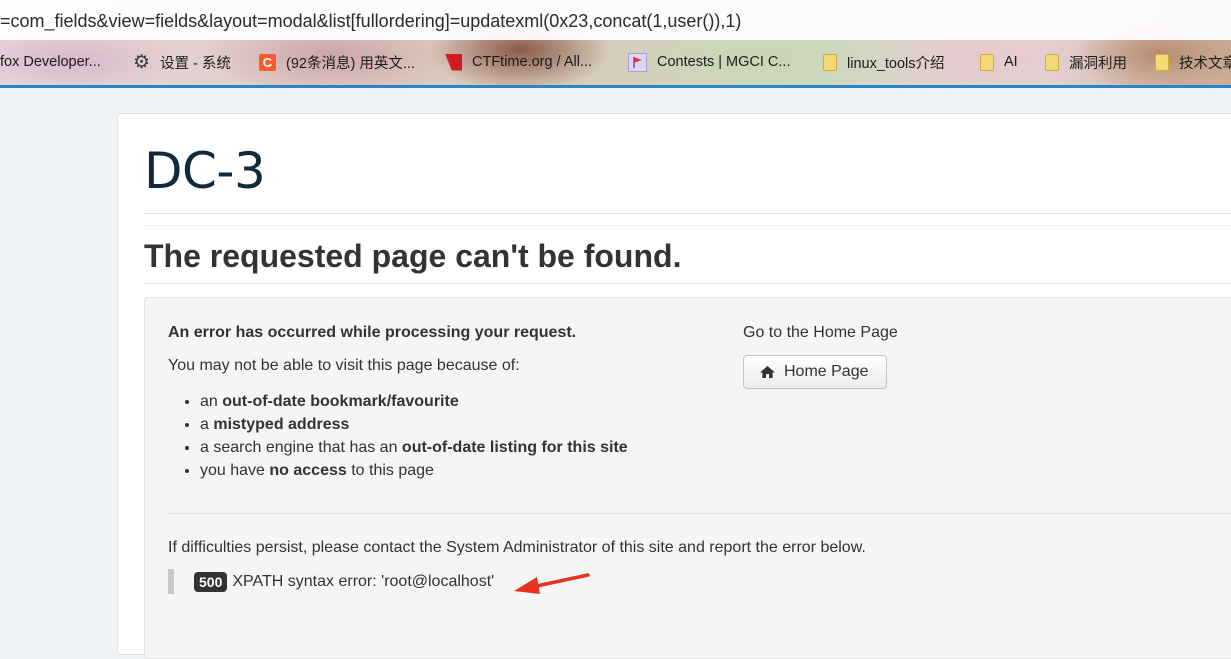 This screenshot has width=1231, height=659. I want to click on gear-icon: ⚙, so click(142, 62).